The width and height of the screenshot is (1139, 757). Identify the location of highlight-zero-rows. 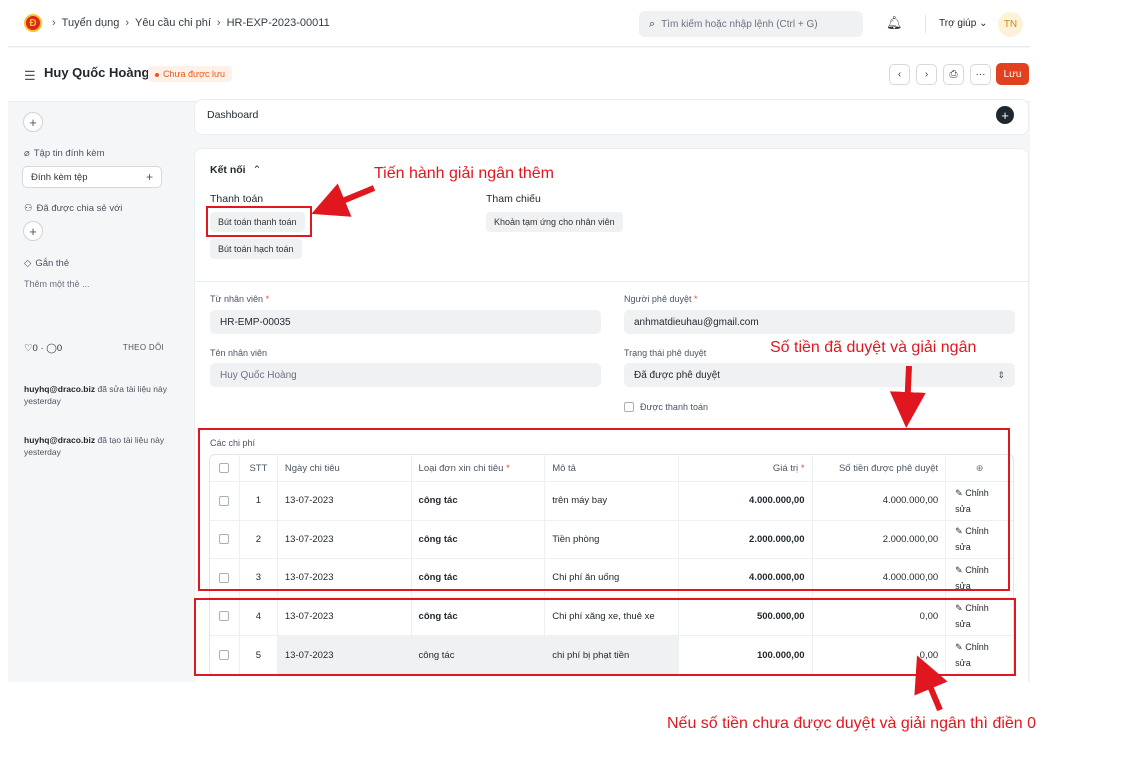
(605, 637).